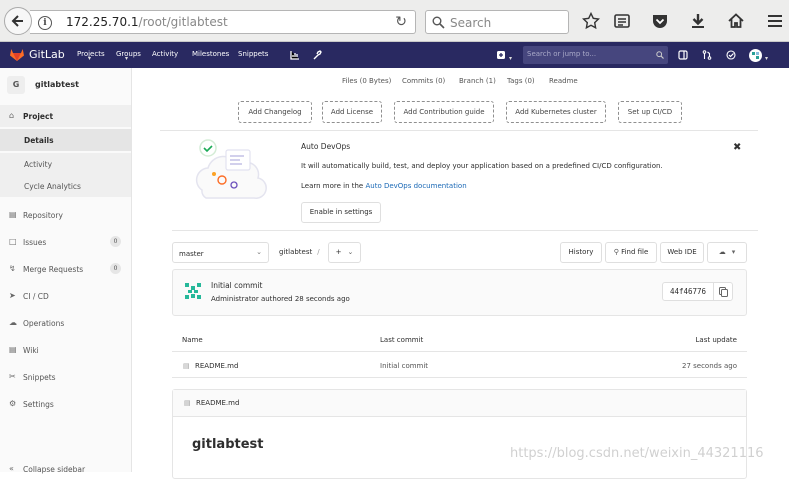 This screenshot has height=480, width=789. What do you see at coordinates (755, 55) in the screenshot?
I see `avatar` at bounding box center [755, 55].